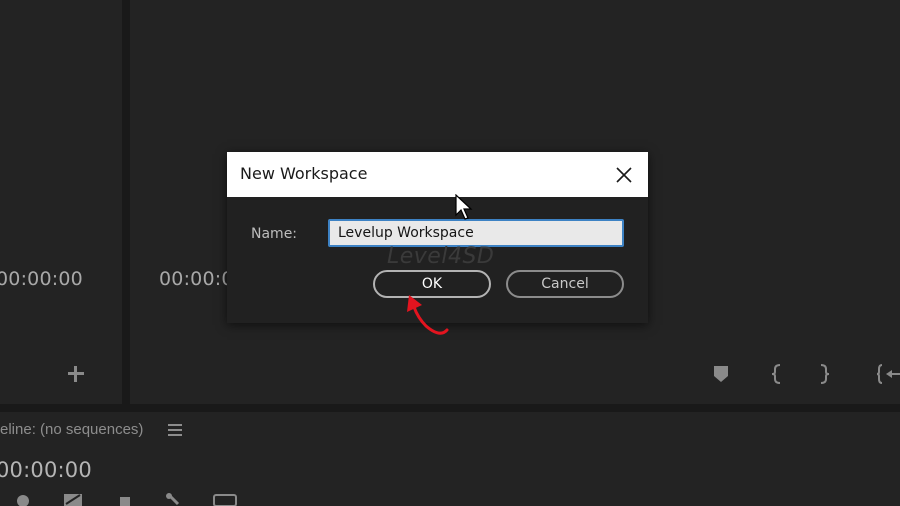 Image resolution: width=900 pixels, height=506 pixels. I want to click on cancel-button: Cancel, so click(565, 284).